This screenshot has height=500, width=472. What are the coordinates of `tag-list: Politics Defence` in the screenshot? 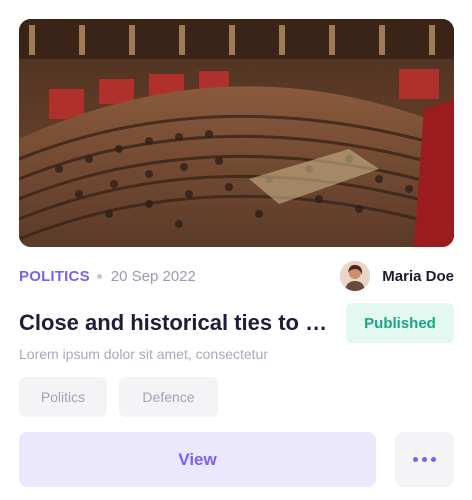 It's located at (118, 397).